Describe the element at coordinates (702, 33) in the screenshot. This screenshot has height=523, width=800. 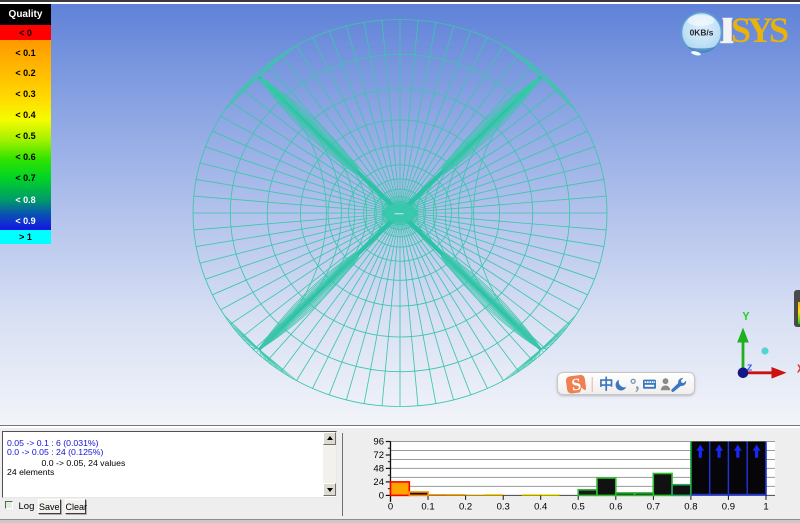
I see `svg-text: 0KB/s` at that location.